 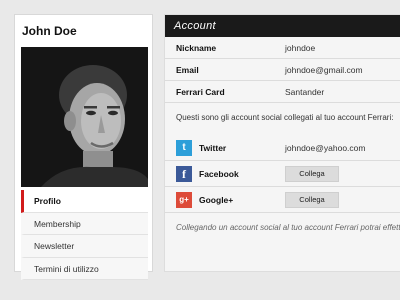 I want to click on field-row-nickname: Nickname johndoe, so click(x=282, y=48).